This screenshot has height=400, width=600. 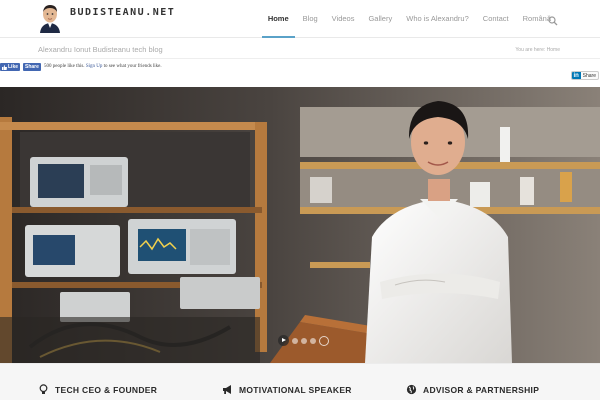 I want to click on site-logo: BUDISTEANU.NET, so click(x=107, y=18).